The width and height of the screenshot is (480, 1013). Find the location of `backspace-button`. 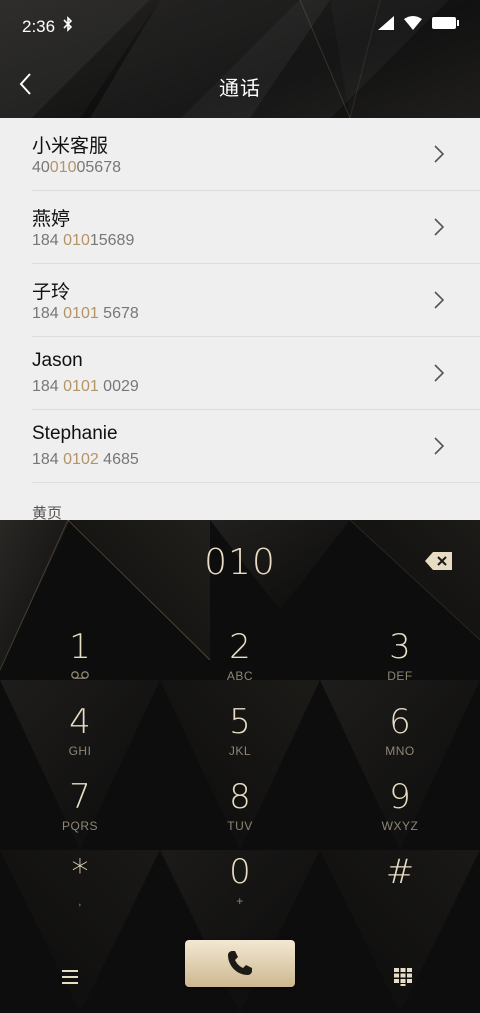

backspace-button is located at coordinates (439, 561).